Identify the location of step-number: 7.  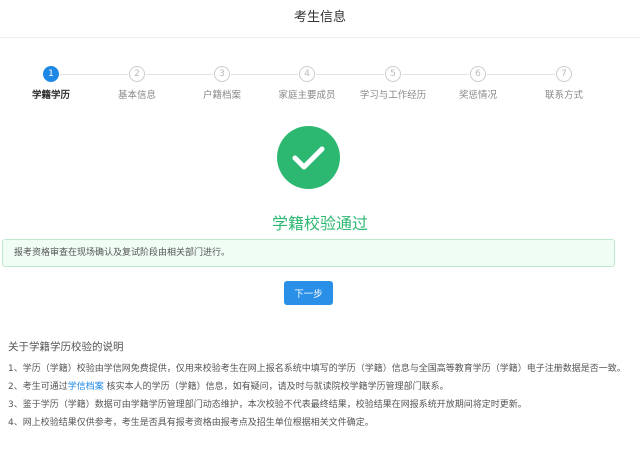
(564, 74).